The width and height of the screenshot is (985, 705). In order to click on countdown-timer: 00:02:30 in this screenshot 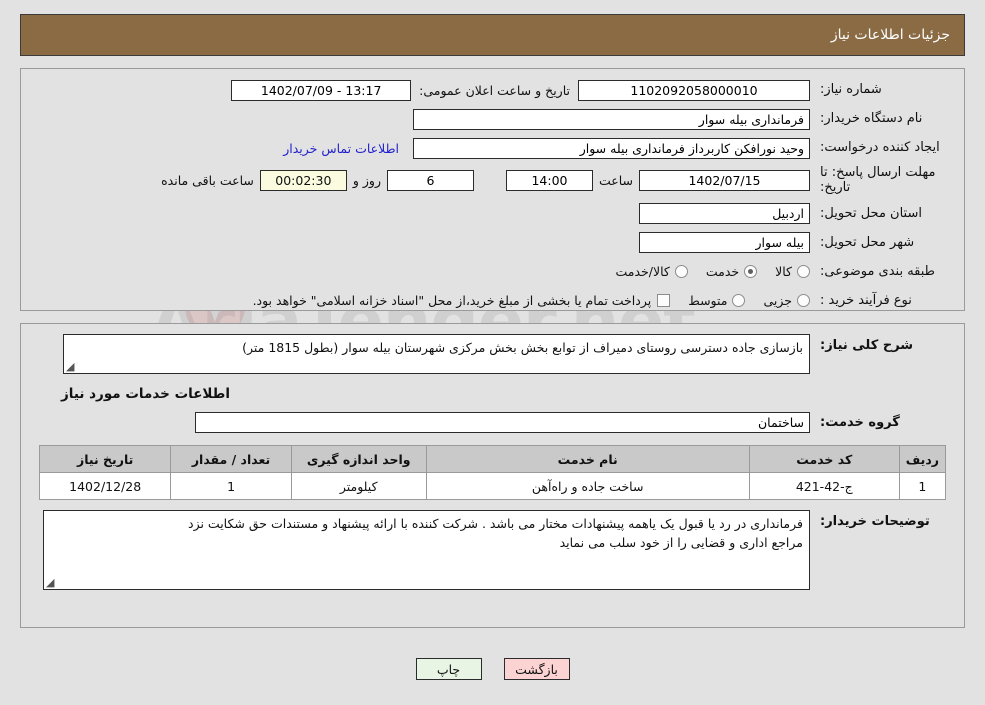, I will do `click(303, 181)`.